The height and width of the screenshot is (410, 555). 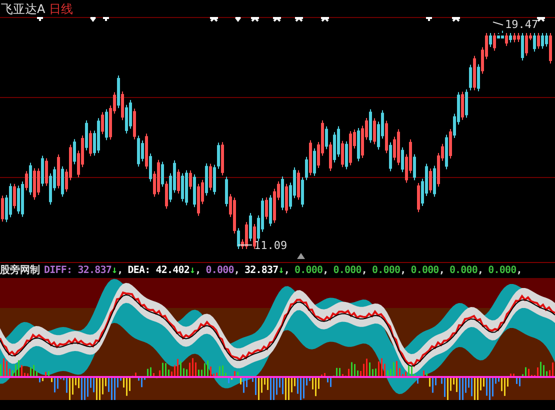 What do you see at coordinates (23, 8) in the screenshot?
I see `stock-name: 飞亚达A` at bounding box center [23, 8].